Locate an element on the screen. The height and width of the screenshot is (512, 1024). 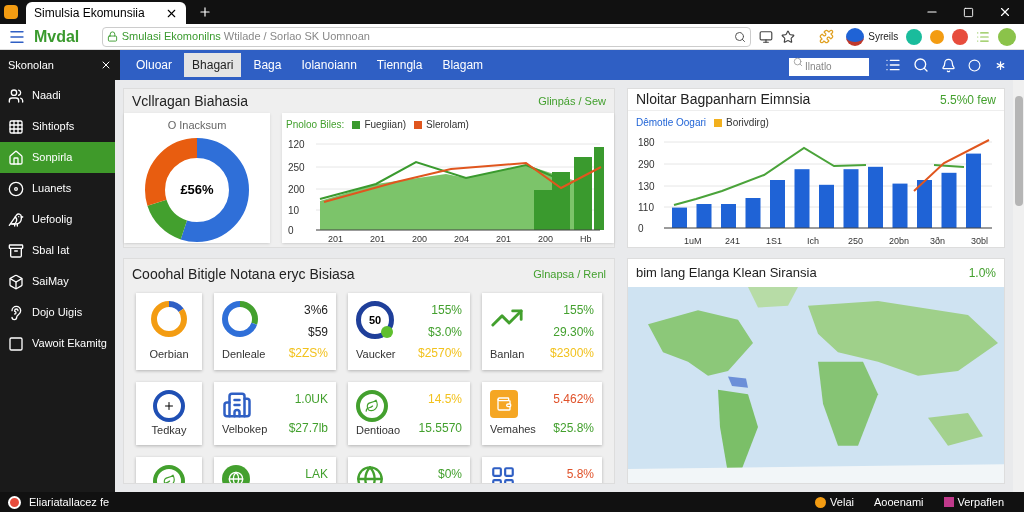
nav-tab: Iolanoiann is located at coordinates (329, 65).